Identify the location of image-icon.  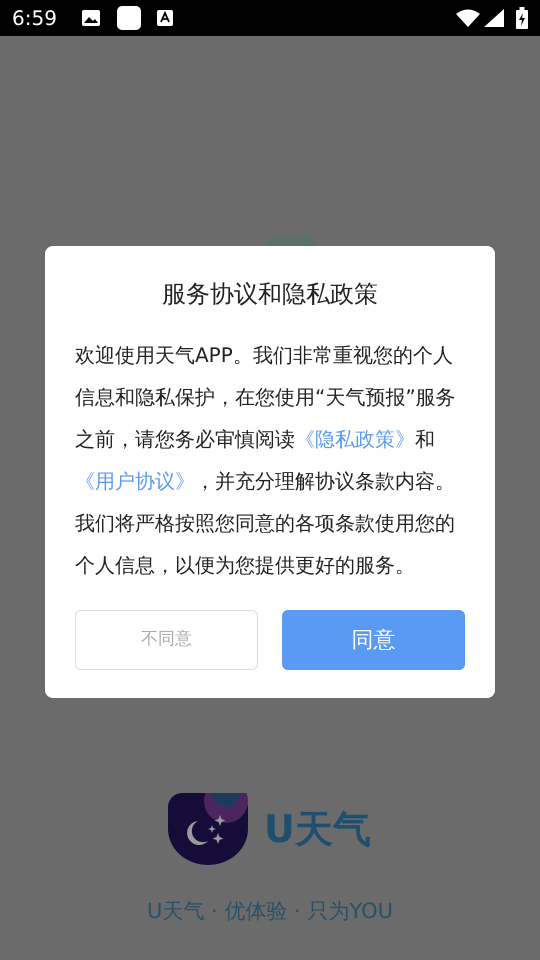
(90, 18).